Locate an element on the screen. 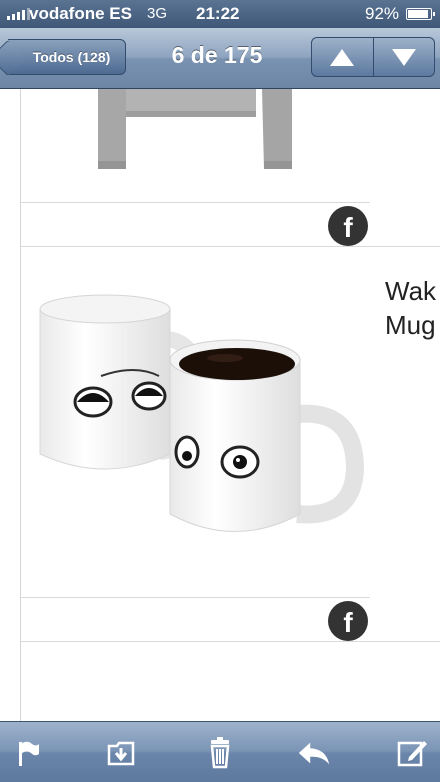 Image resolution: width=440 pixels, height=782 pixels. battery-icon is located at coordinates (420, 14).